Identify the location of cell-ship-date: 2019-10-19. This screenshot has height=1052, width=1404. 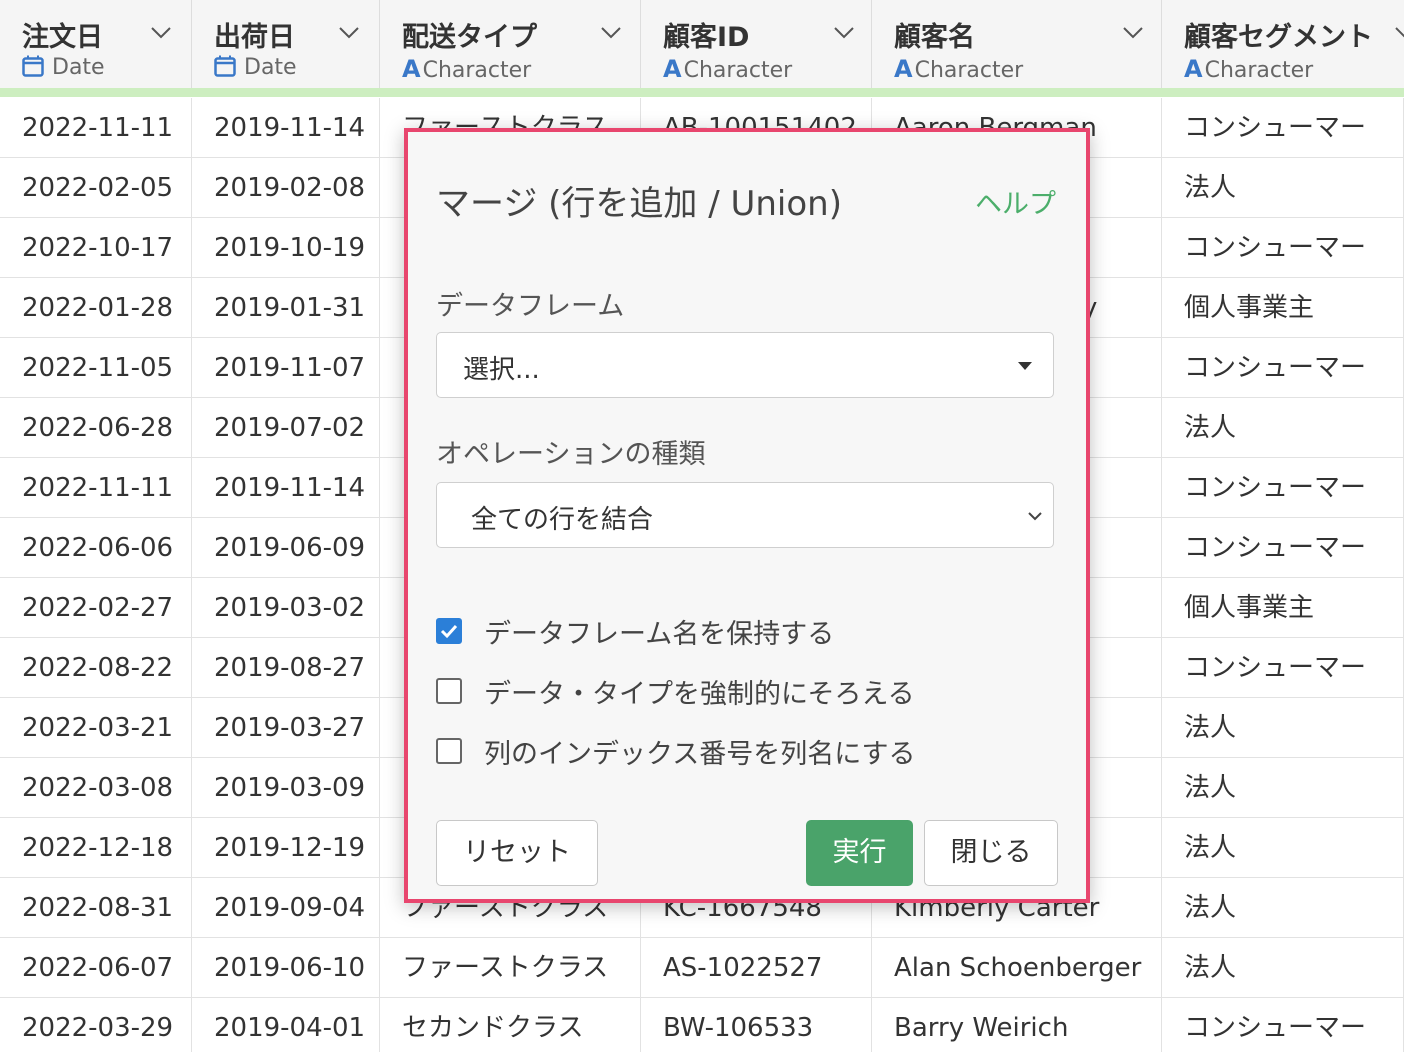
(286, 248).